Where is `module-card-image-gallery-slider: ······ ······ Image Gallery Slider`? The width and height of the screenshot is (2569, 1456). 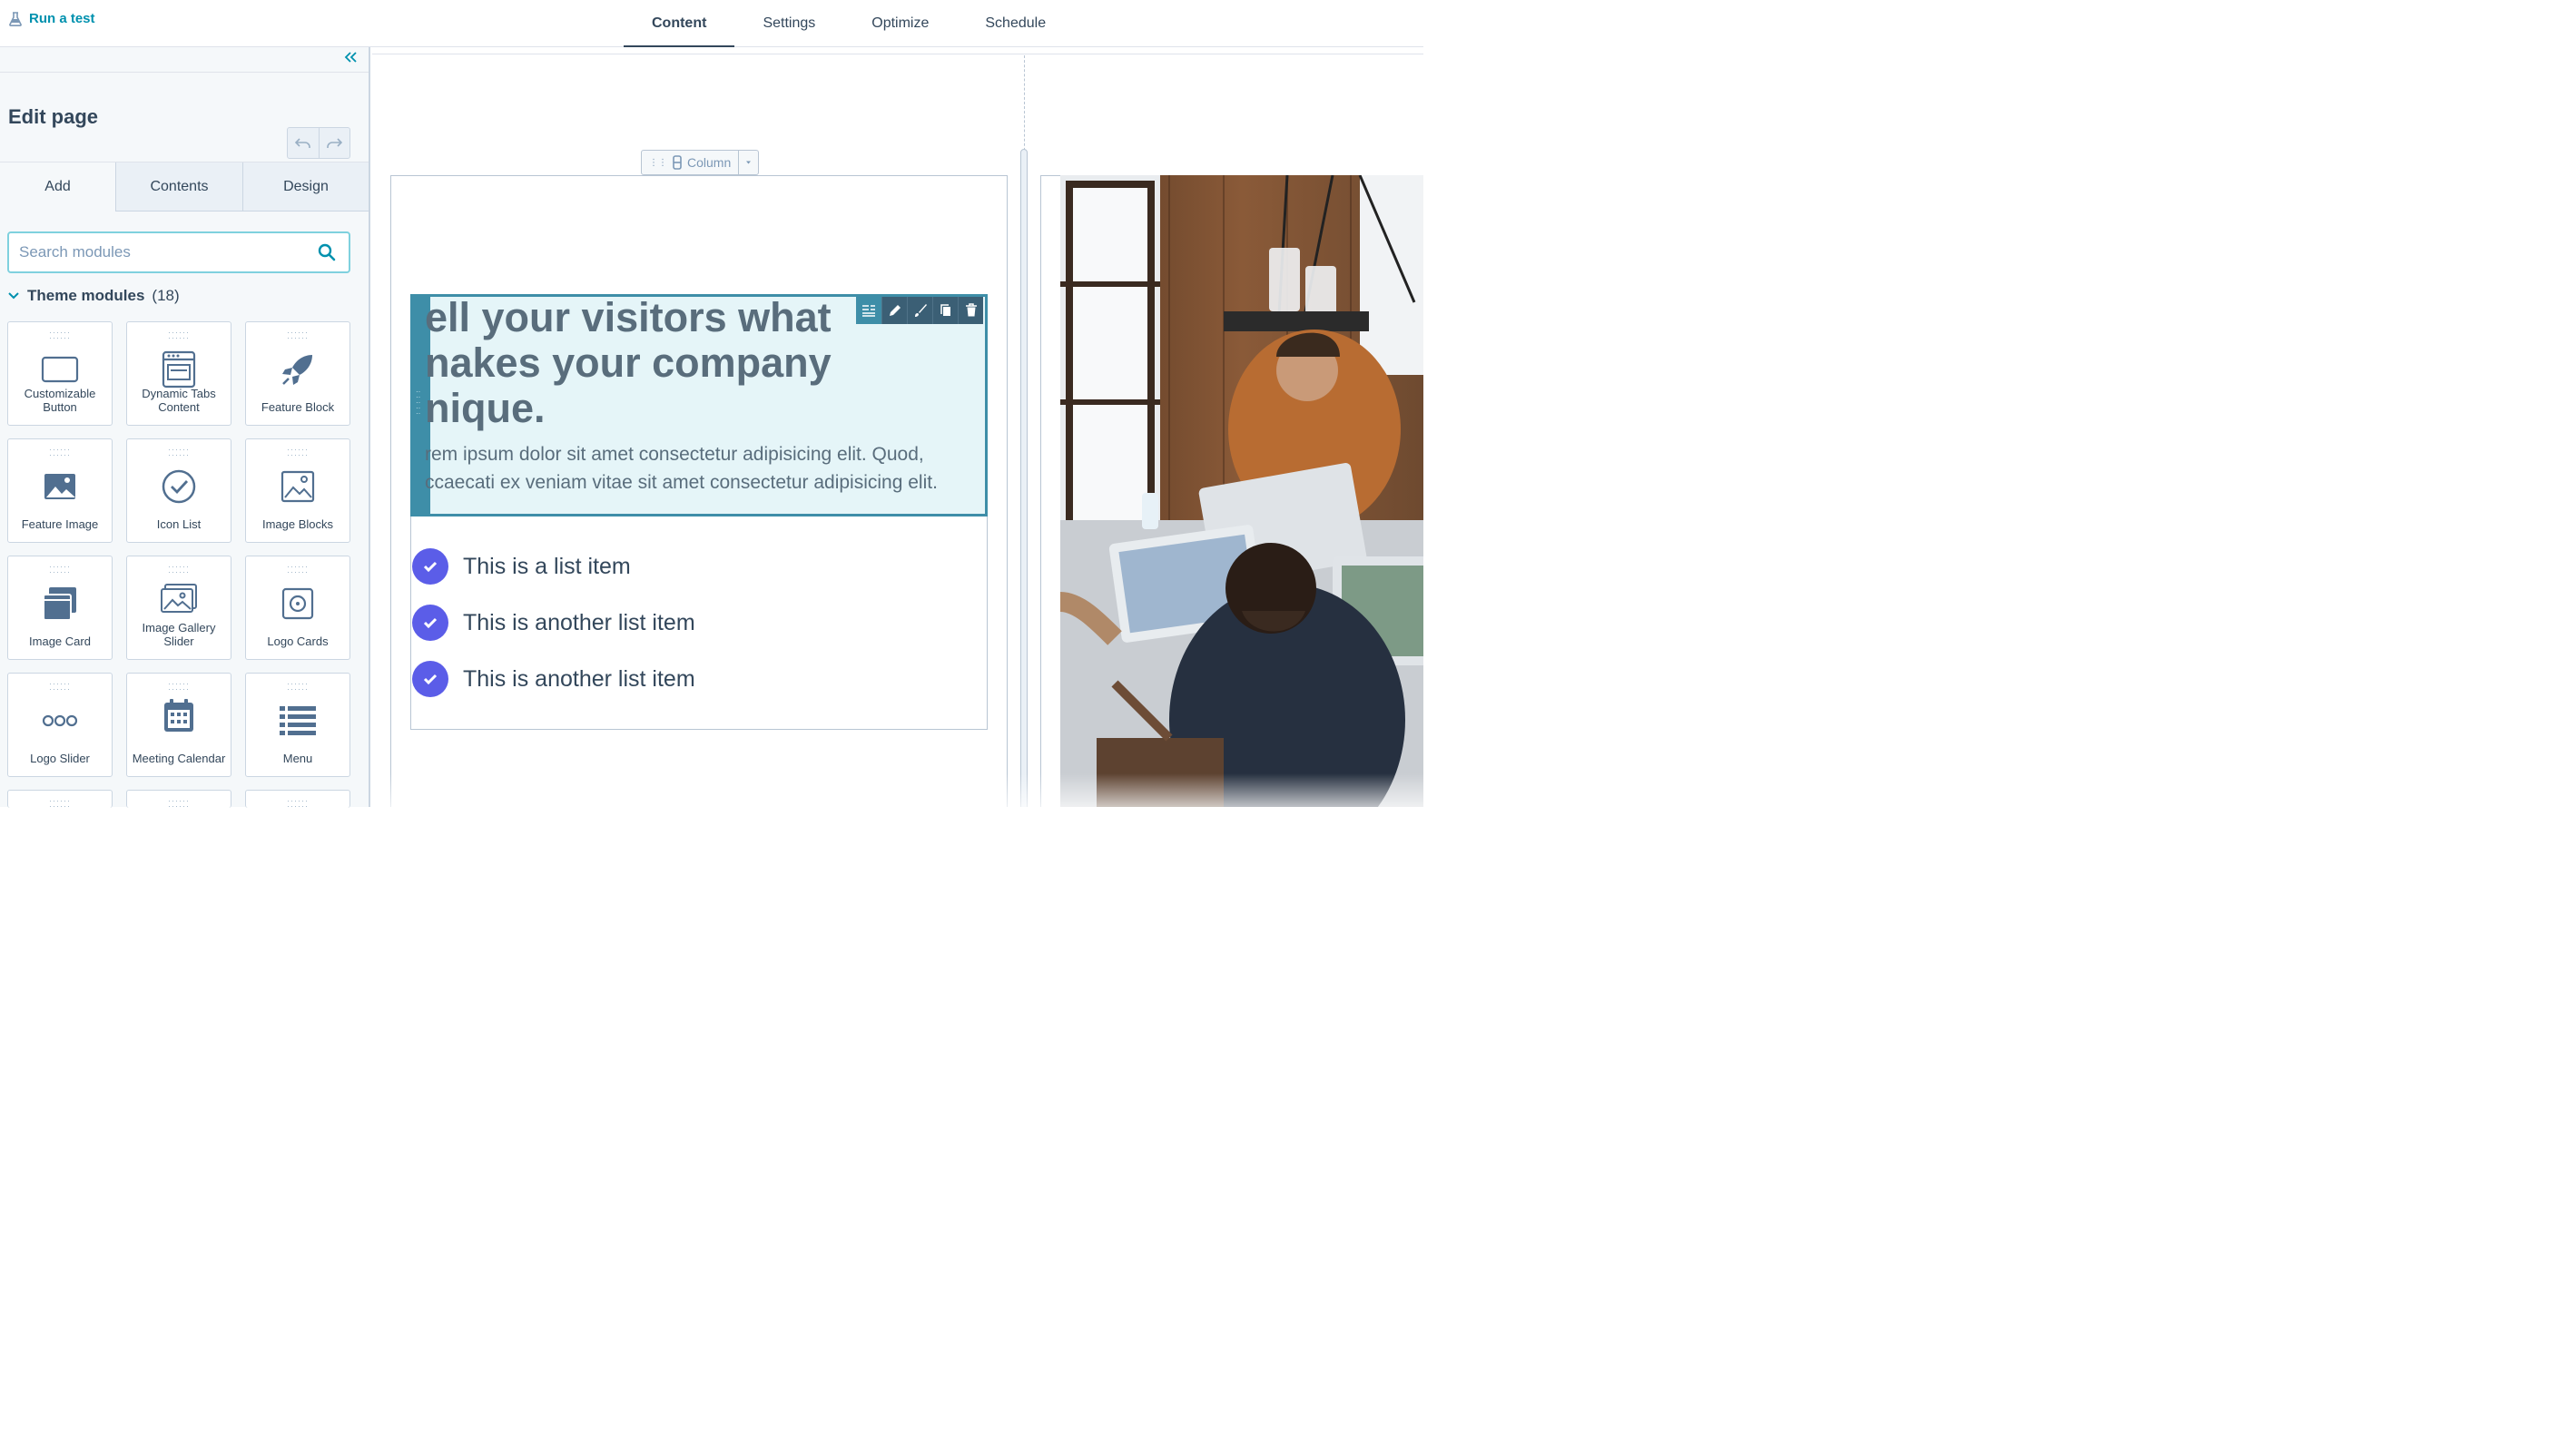 module-card-image-gallery-slider: ······ ······ Image Gallery Slider is located at coordinates (178, 608).